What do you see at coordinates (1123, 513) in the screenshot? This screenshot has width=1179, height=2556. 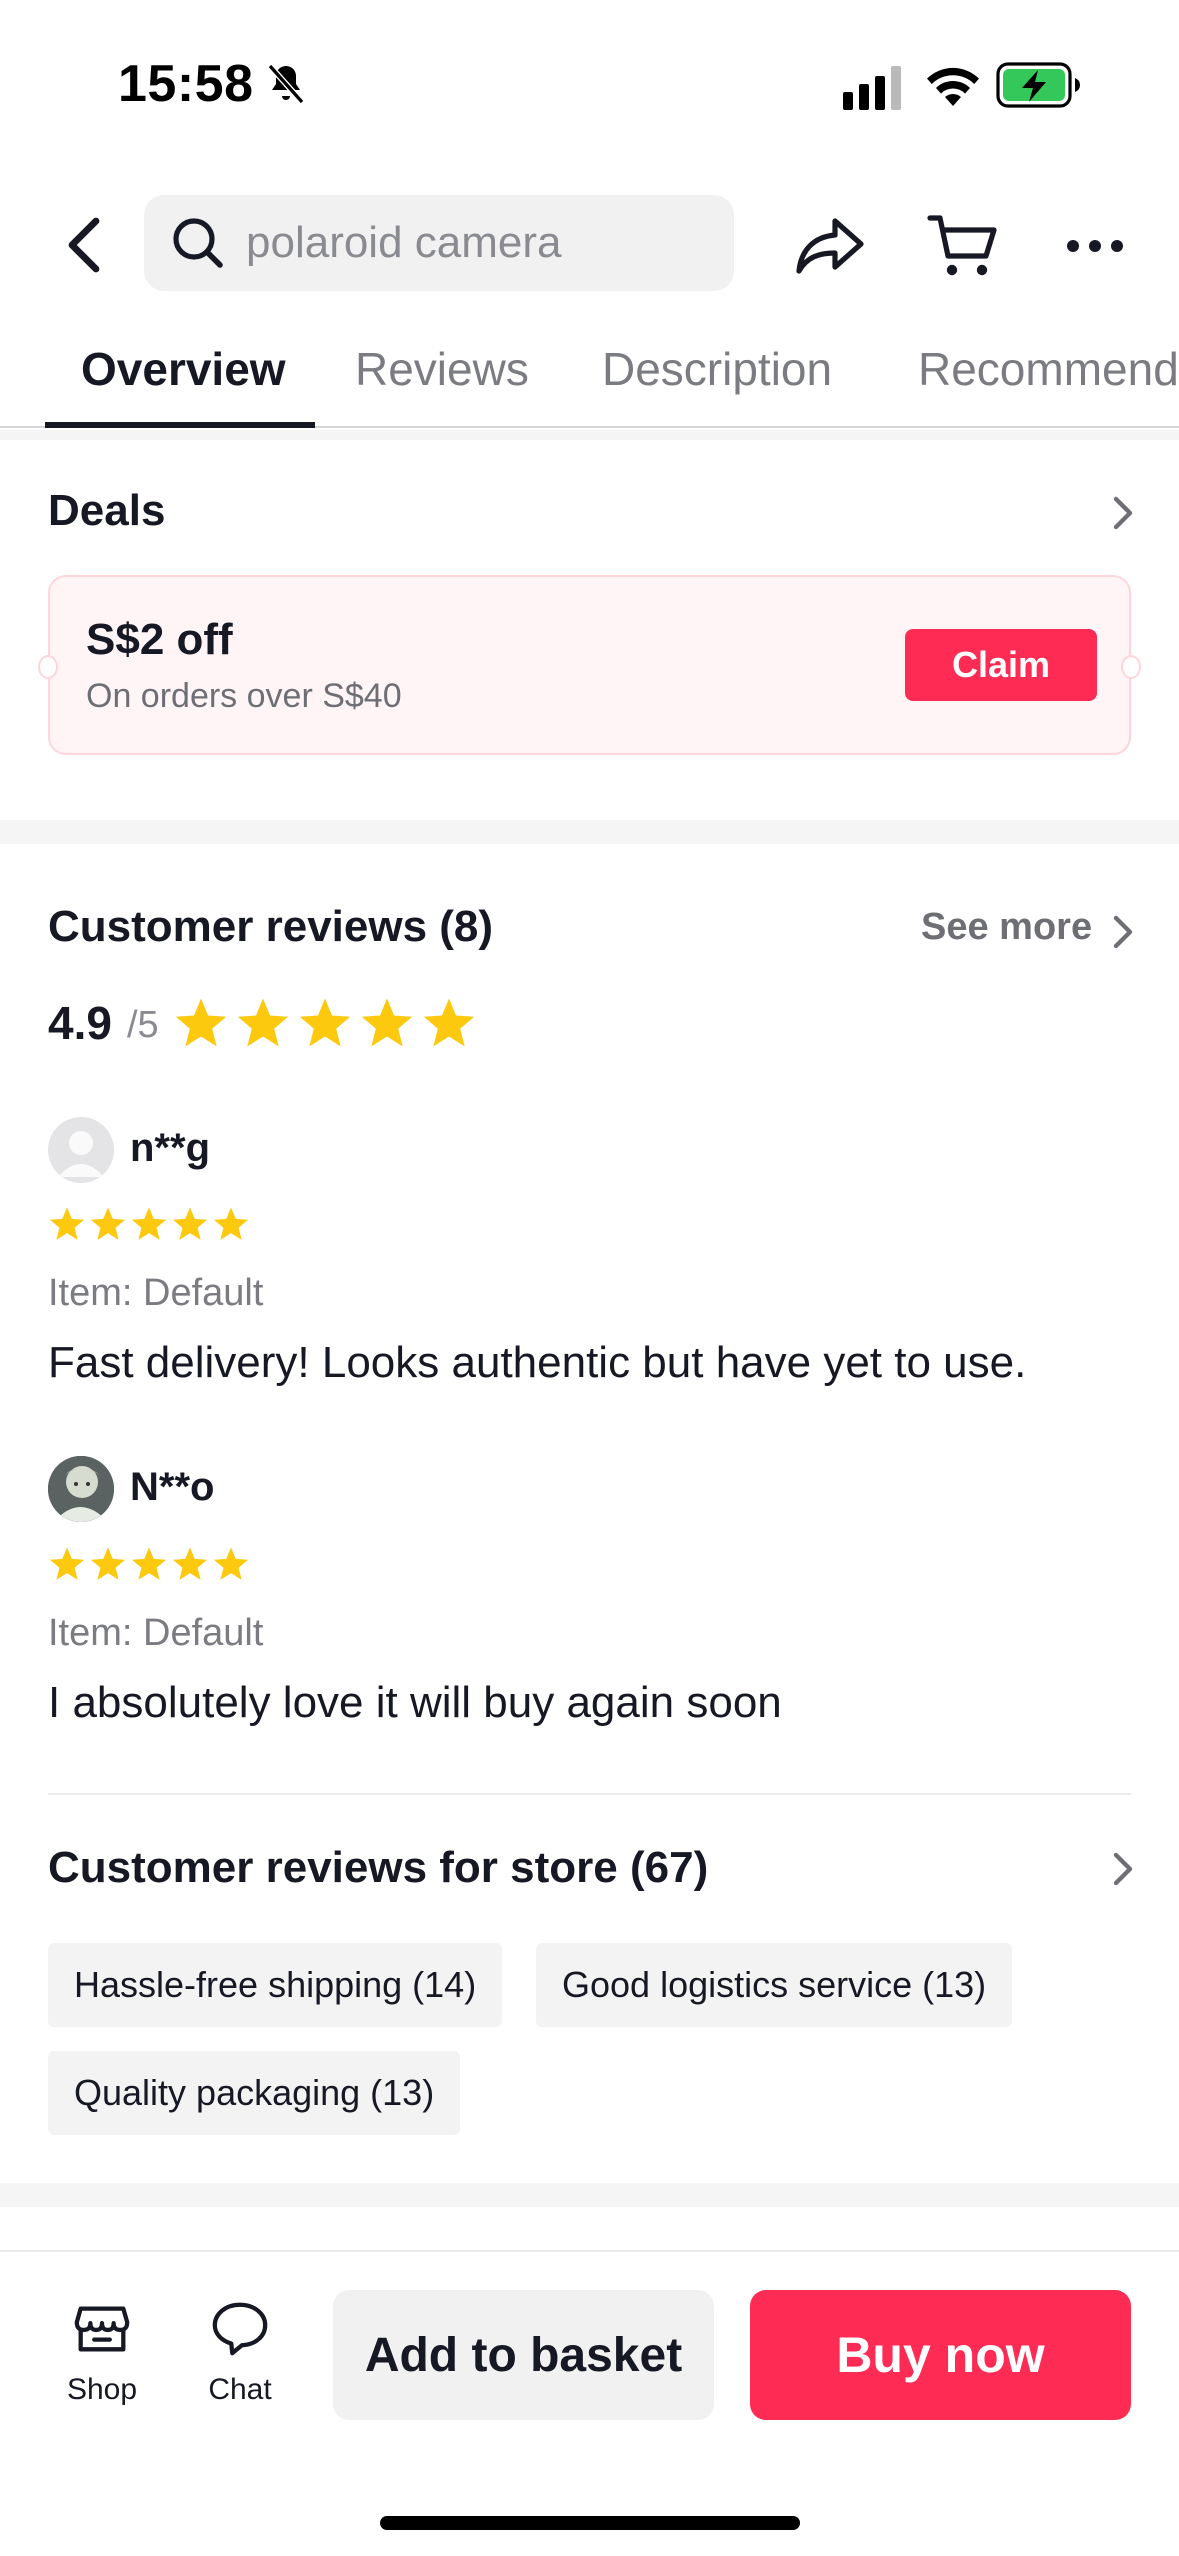 I see `deals-chevron-right-icon` at bounding box center [1123, 513].